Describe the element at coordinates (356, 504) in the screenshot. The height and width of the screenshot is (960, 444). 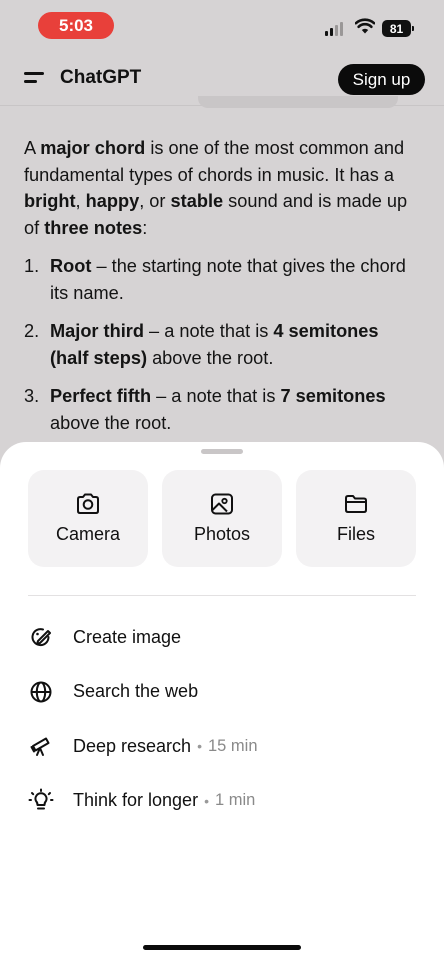
I see `folder-icon` at that location.